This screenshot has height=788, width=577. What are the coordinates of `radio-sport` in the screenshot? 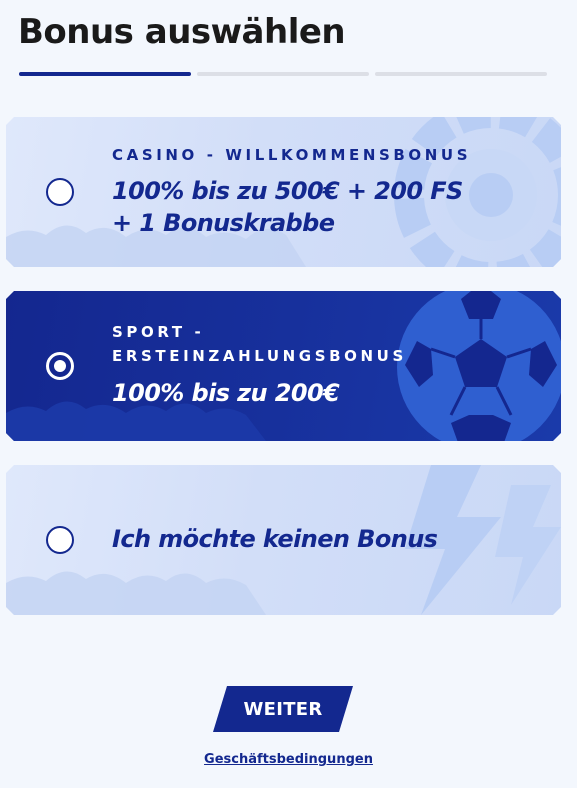 It's located at (60, 366).